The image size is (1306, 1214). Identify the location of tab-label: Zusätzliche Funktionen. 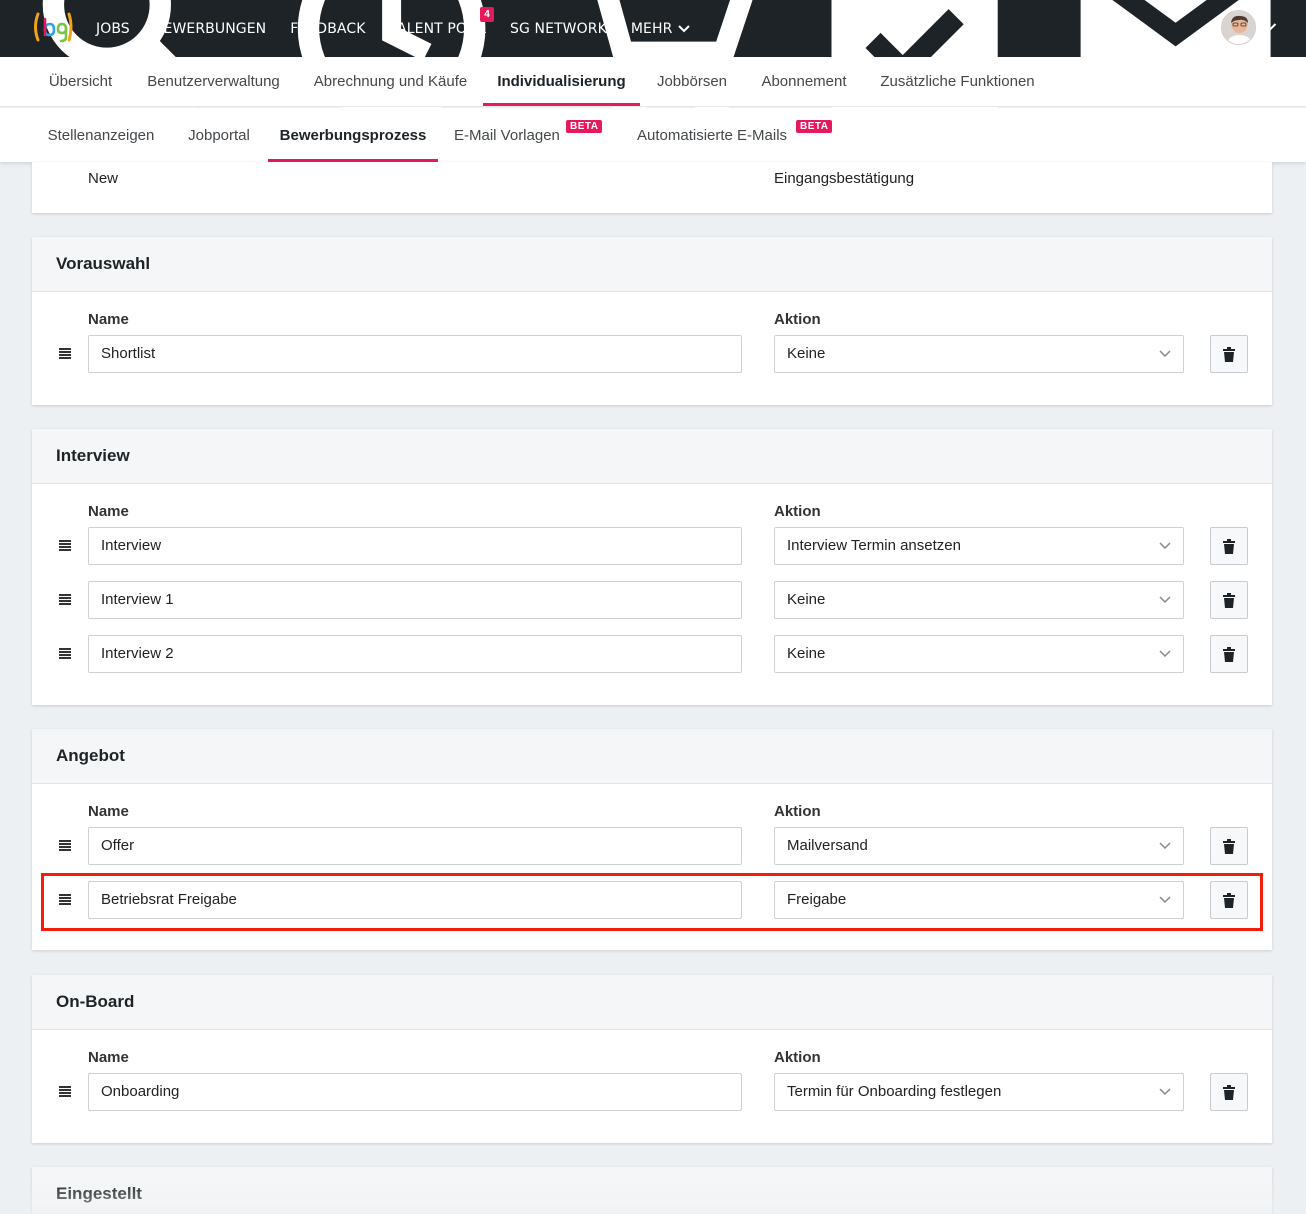
(957, 81).